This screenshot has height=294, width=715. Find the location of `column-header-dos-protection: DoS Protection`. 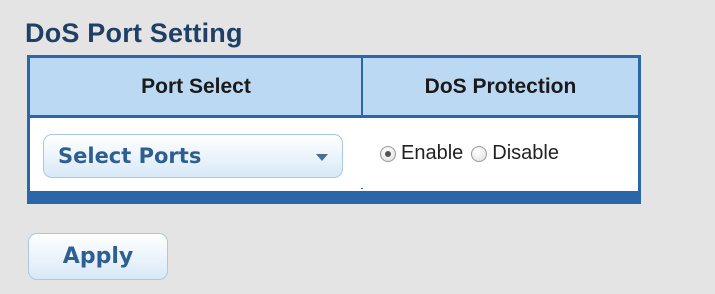

column-header-dos-protection: DoS Protection is located at coordinates (500, 86).